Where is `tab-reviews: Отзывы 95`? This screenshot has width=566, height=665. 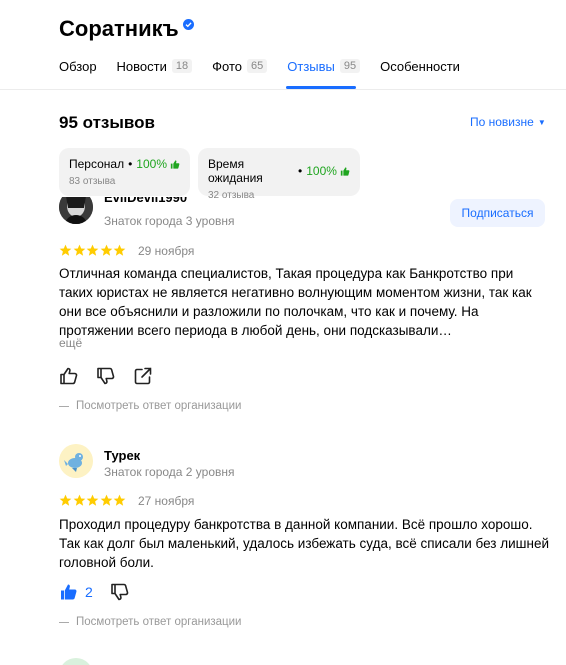 tab-reviews: Отзывы 95 is located at coordinates (324, 66).